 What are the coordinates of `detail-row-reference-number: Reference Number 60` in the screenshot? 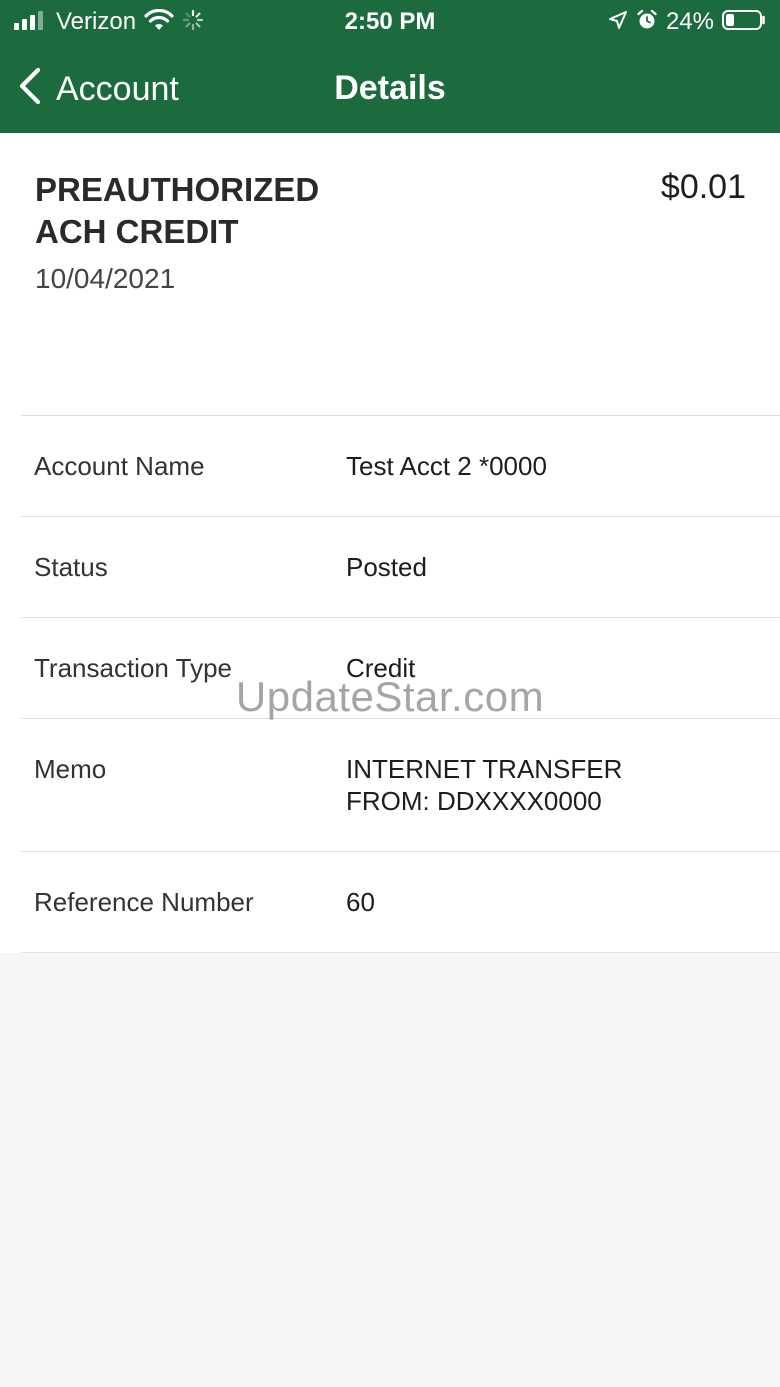 It's located at (400, 902).